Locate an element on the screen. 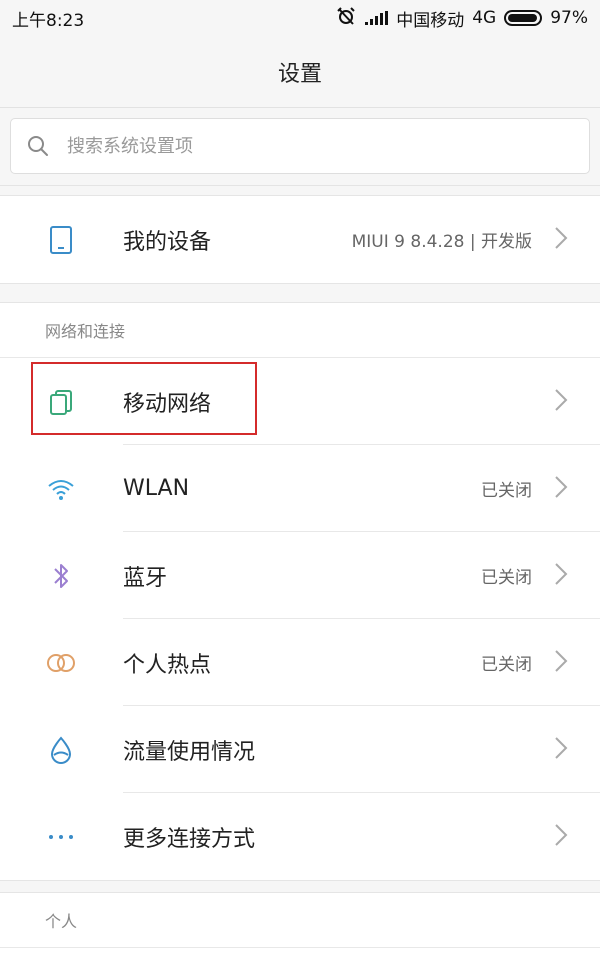  device-card: 我的设备 MIUI 9 8.4.28 | 开发版 is located at coordinates (300, 239).